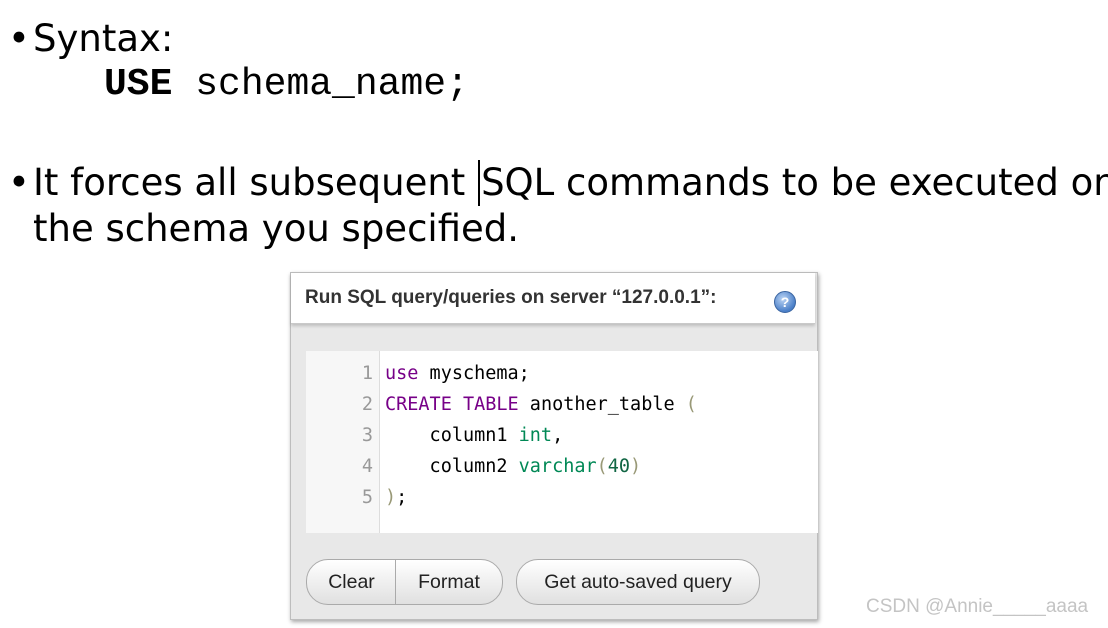 Image resolution: width=1108 pixels, height=628 pixels. What do you see at coordinates (255, 182) in the screenshot?
I see `description-part1: It forces all subsequent` at bounding box center [255, 182].